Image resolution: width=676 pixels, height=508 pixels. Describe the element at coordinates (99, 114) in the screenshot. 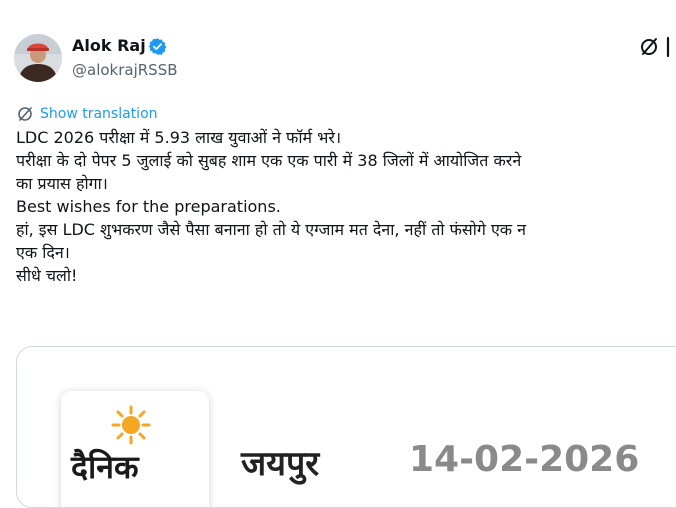

I see `show-translation-label: Show translation` at that location.